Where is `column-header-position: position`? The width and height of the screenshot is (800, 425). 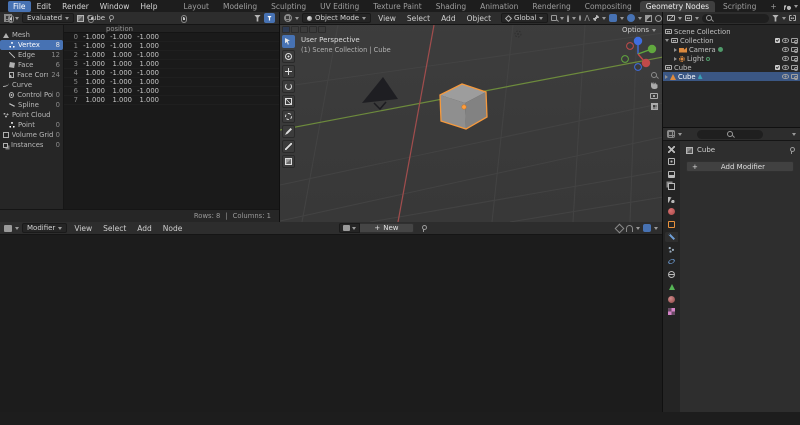
column-header-position: position is located at coordinates (171, 29).